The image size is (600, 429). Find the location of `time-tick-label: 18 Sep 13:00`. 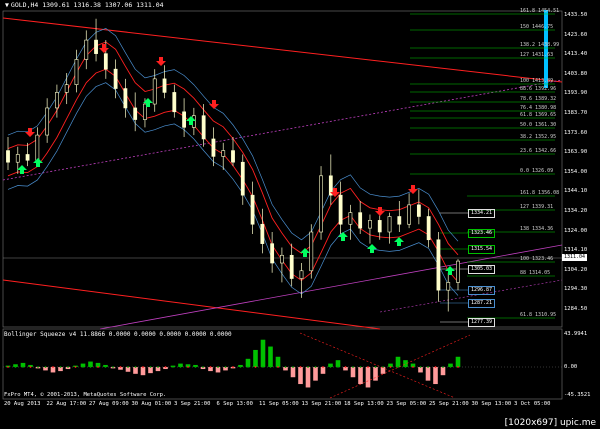

time-tick-label: 18 Sep 13:00 is located at coordinates (364, 404).